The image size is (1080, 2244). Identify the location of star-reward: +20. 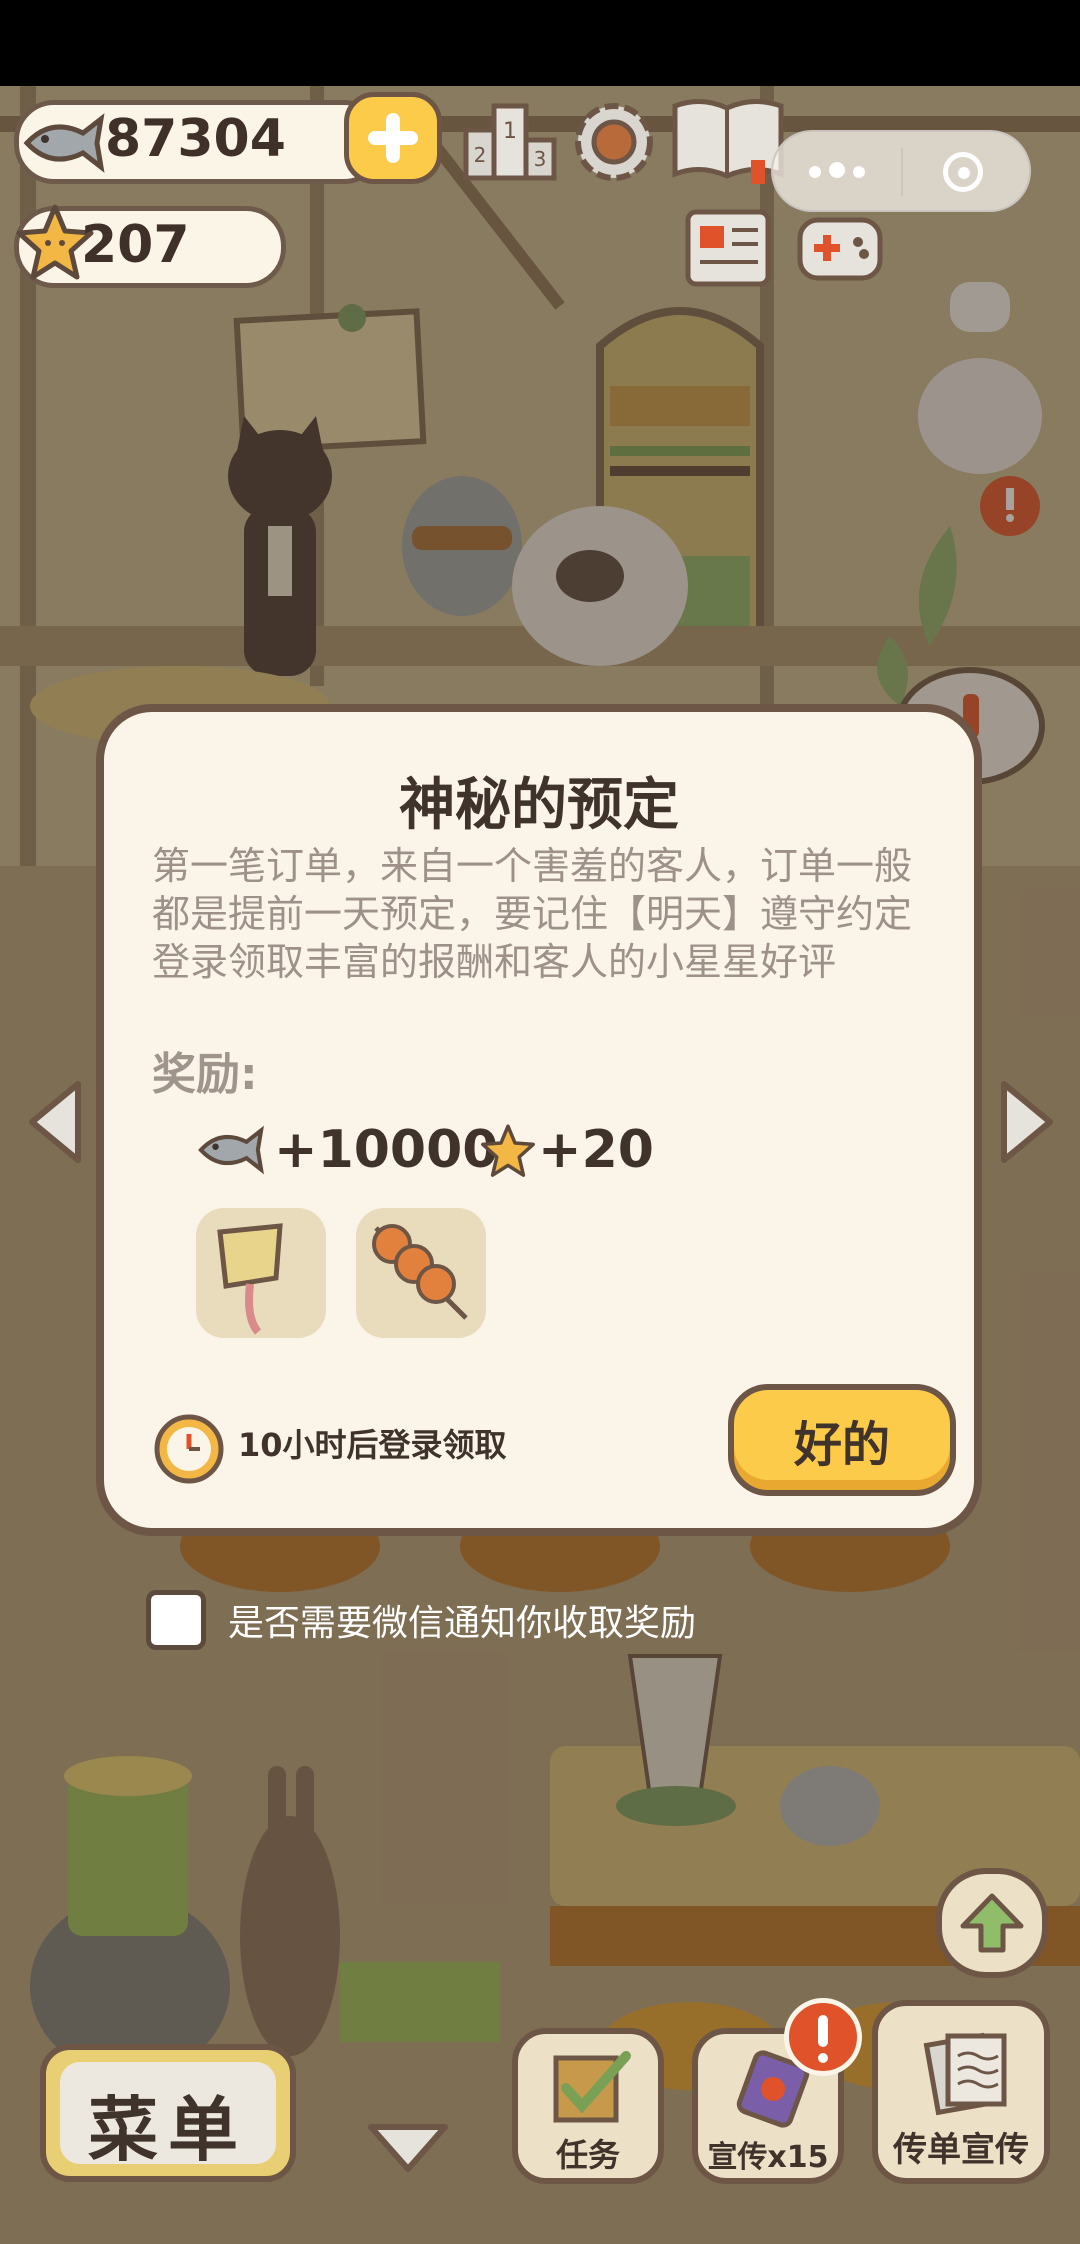
(567, 1150).